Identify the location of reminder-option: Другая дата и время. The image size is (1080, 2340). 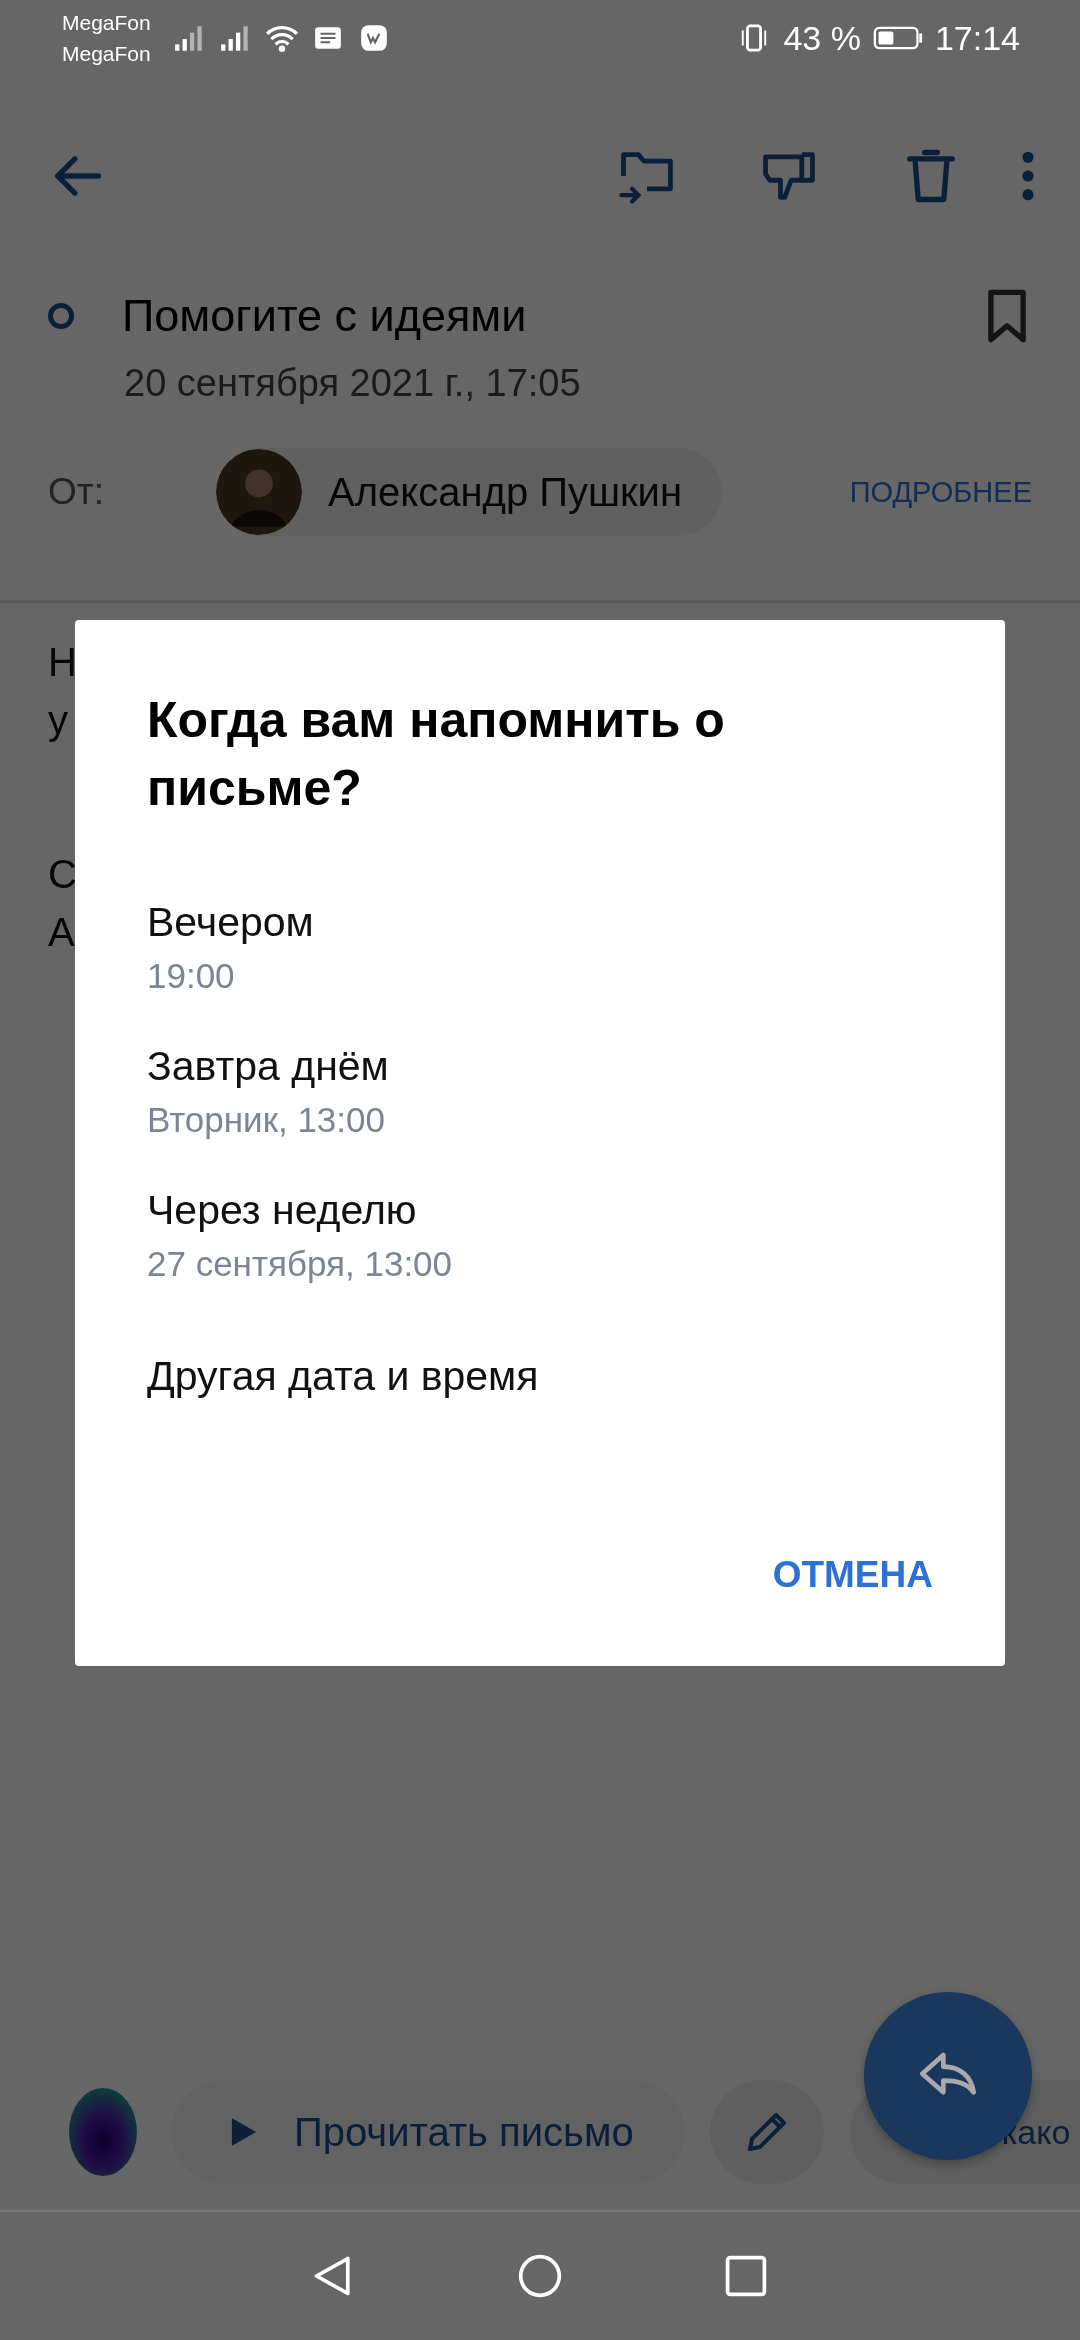
(540, 1365).